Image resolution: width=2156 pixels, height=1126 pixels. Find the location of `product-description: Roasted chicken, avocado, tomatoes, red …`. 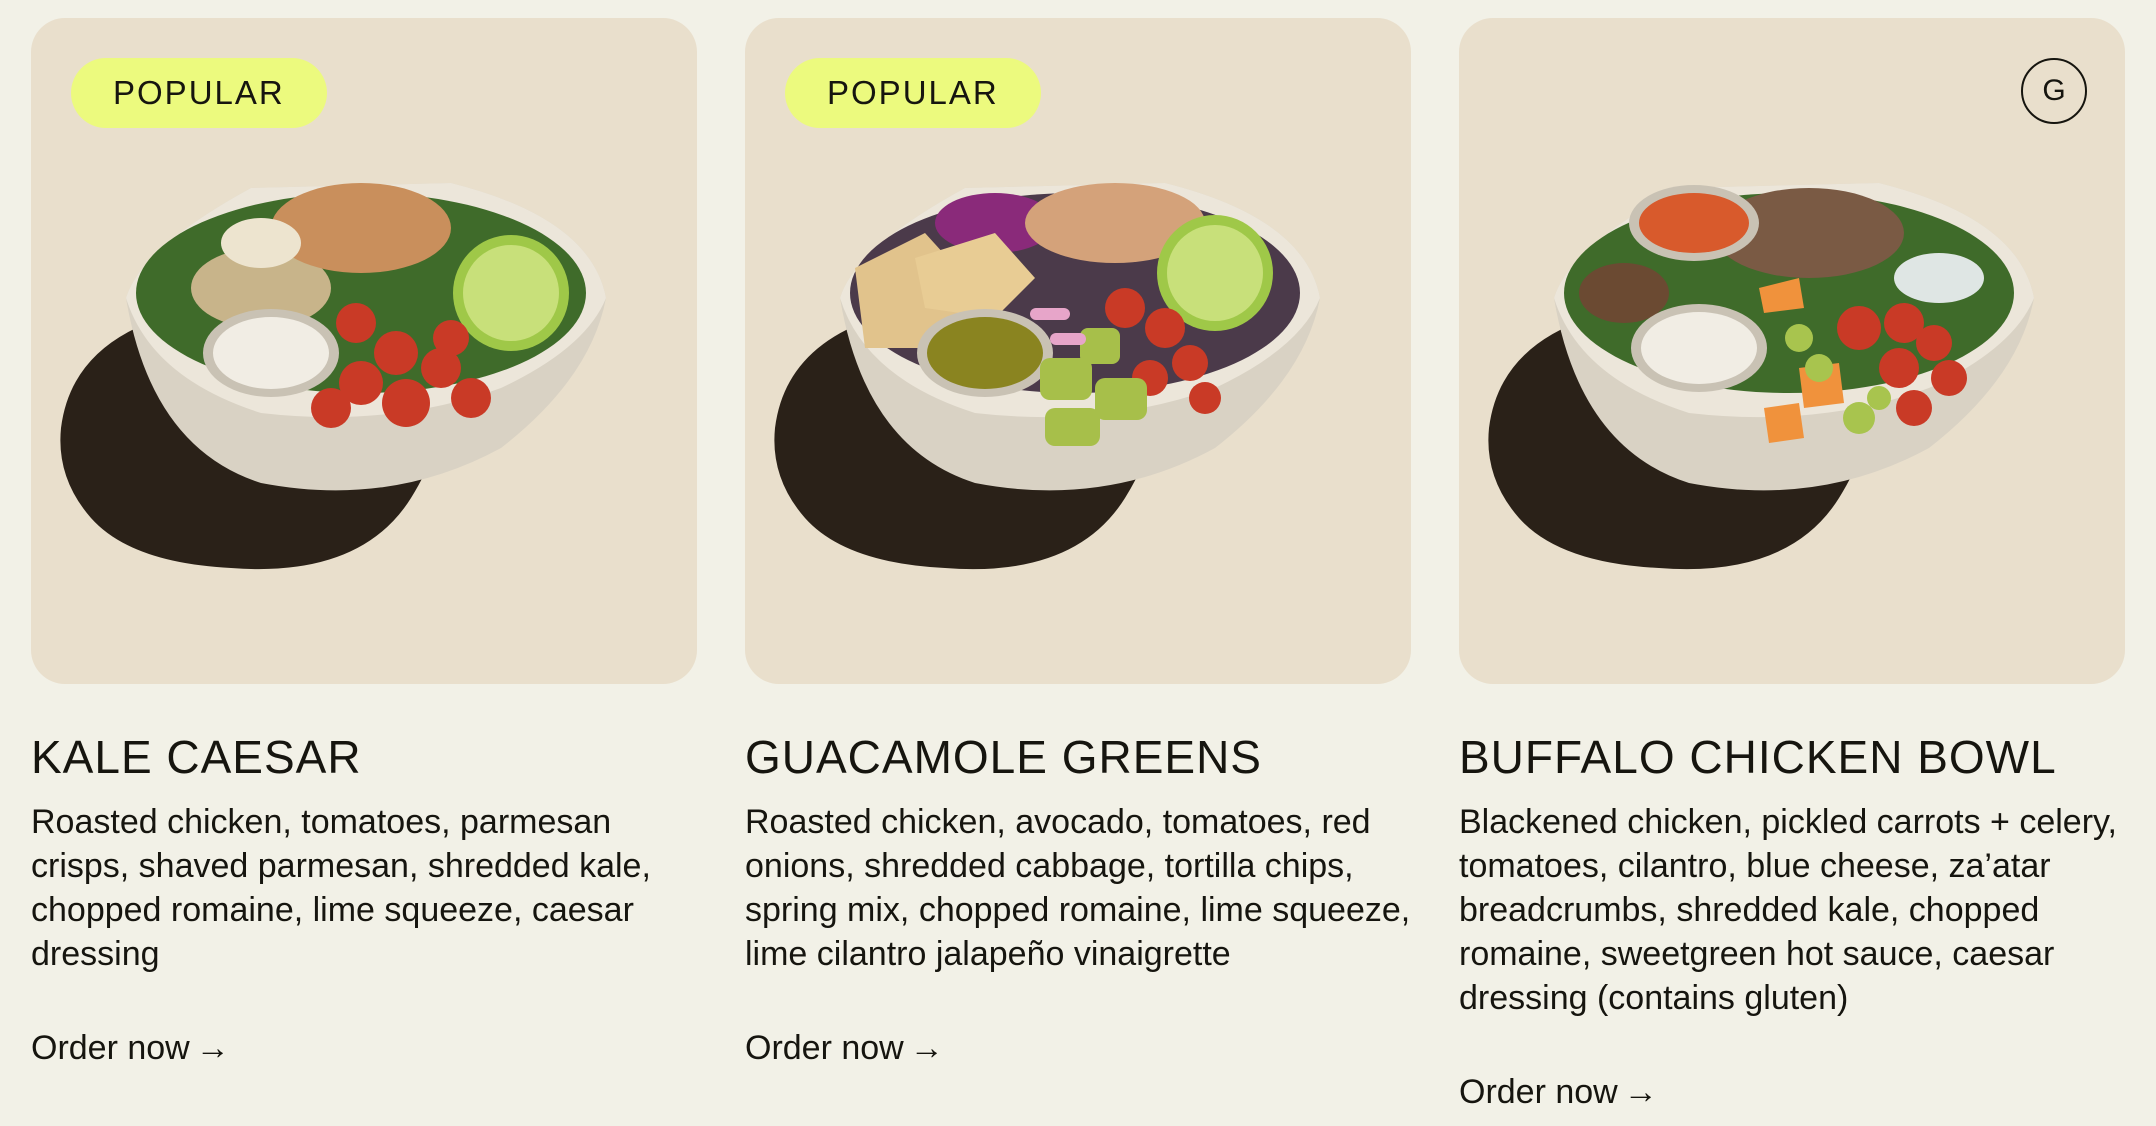

product-description: Roasted chicken, avocado, tomatoes, red … is located at coordinates (1078, 888).